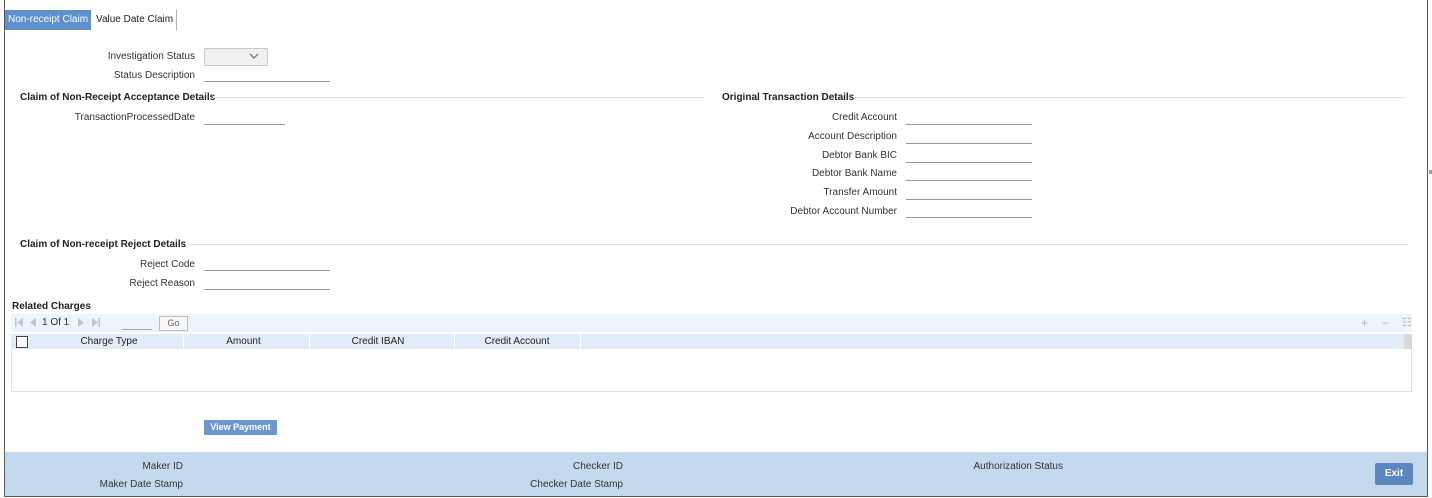  Describe the element at coordinates (19, 322) in the screenshot. I see `first-page-icon` at that location.